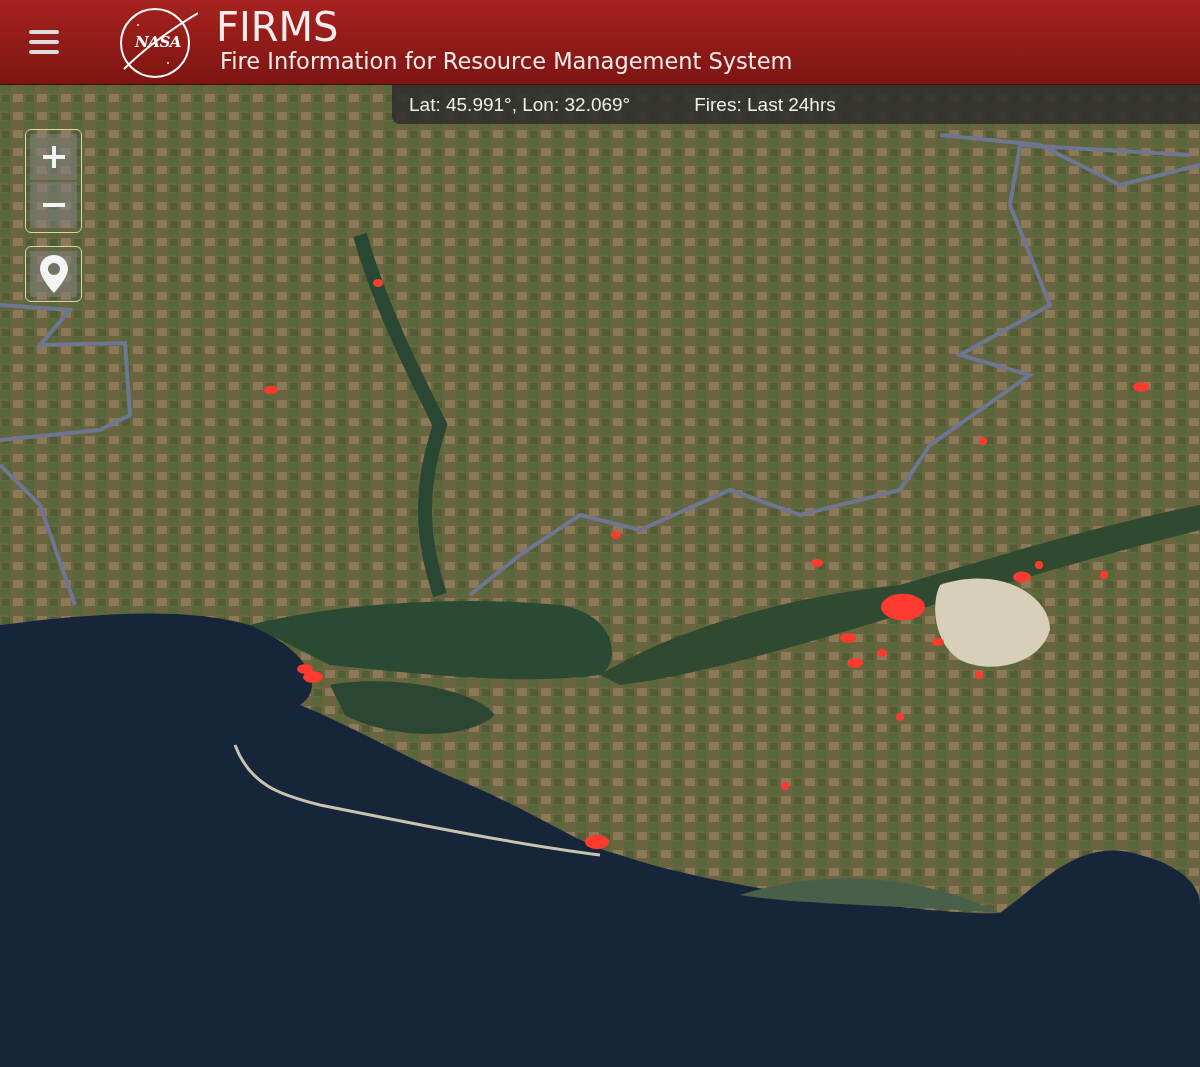 The height and width of the screenshot is (1067, 1200). I want to click on zoom-out-button, so click(53, 205).